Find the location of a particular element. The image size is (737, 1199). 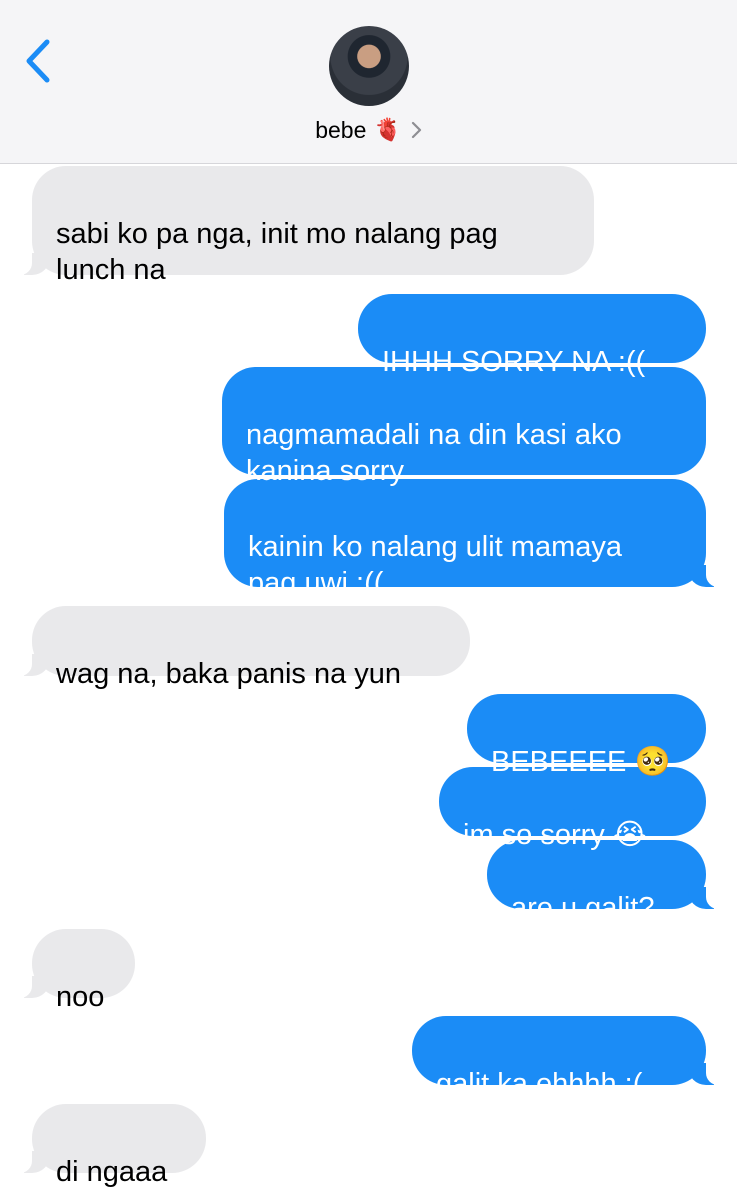

message-text: IHHH SORRY NA :(( is located at coordinates (514, 362).